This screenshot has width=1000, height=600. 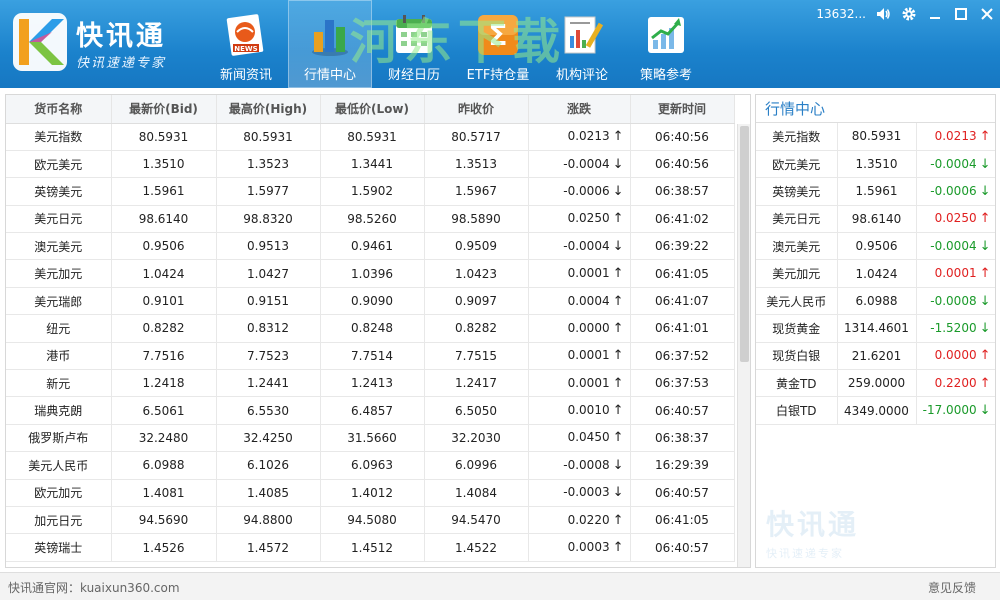 I want to click on column-header: 最高价(High), so click(x=268, y=109).